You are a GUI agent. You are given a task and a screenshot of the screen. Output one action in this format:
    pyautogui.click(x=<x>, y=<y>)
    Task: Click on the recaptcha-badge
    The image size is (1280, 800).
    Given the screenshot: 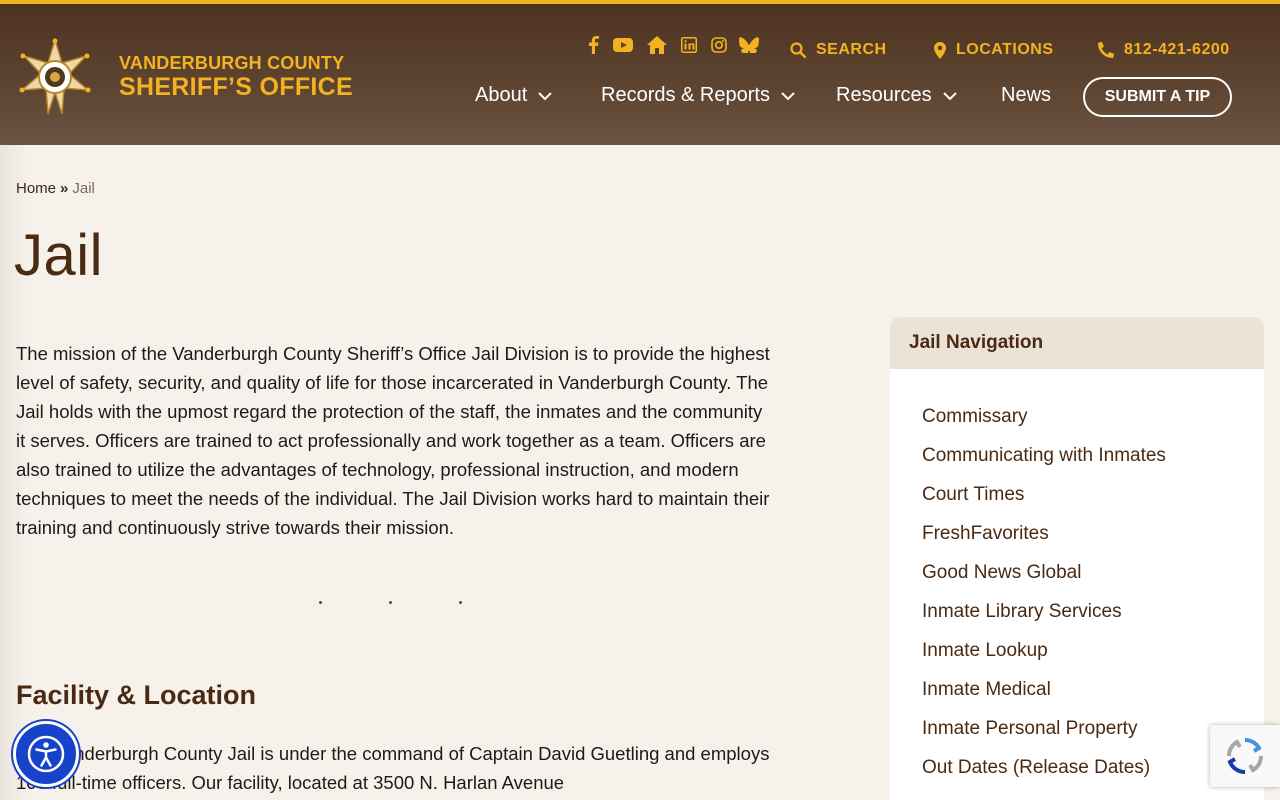 What is the action you would take?
    pyautogui.click(x=1245, y=756)
    